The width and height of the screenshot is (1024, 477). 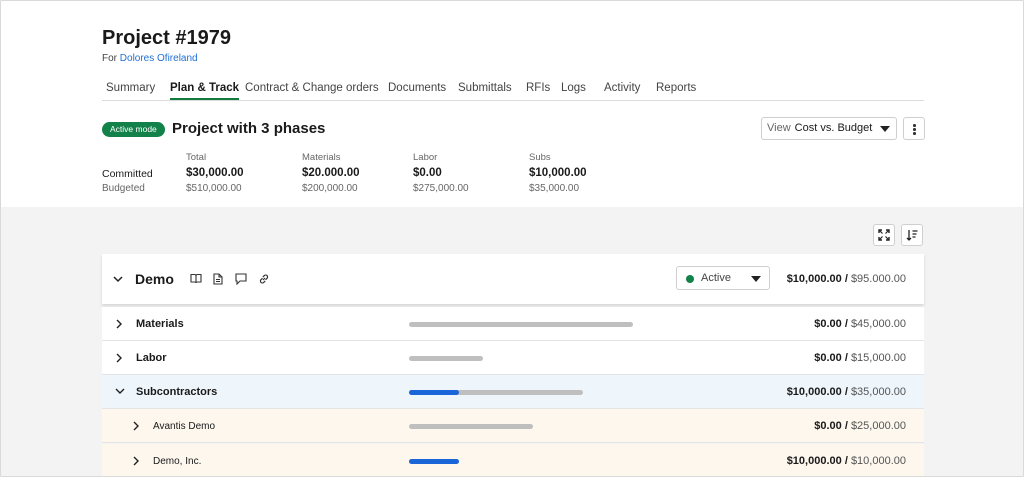 I want to click on summary-total-budgeted: $510,000.00, so click(x=214, y=188).